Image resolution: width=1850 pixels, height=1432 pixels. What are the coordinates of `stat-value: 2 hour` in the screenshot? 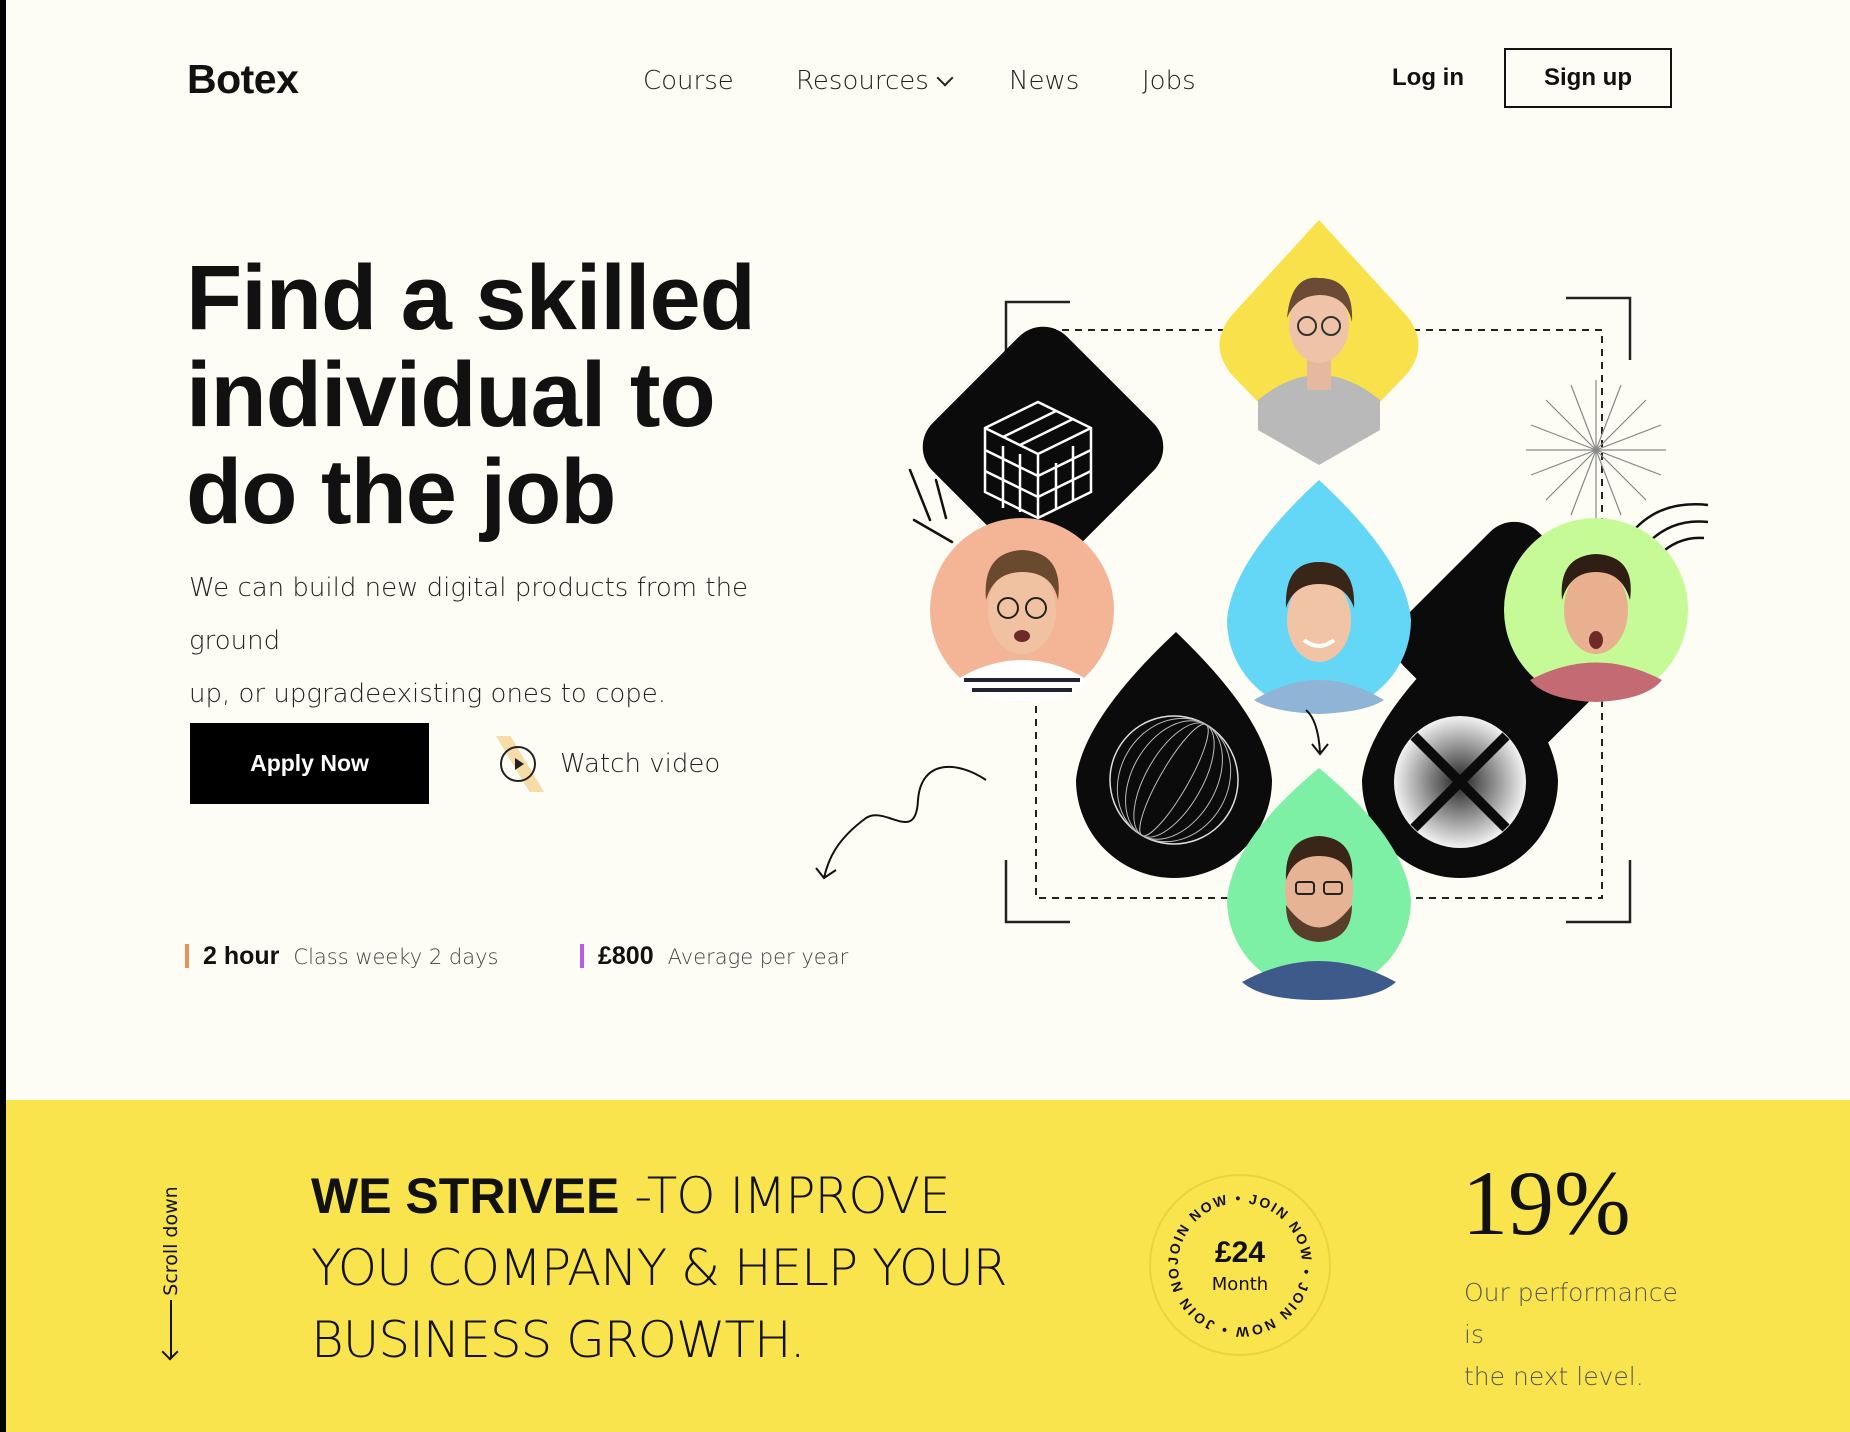 It's located at (241, 956).